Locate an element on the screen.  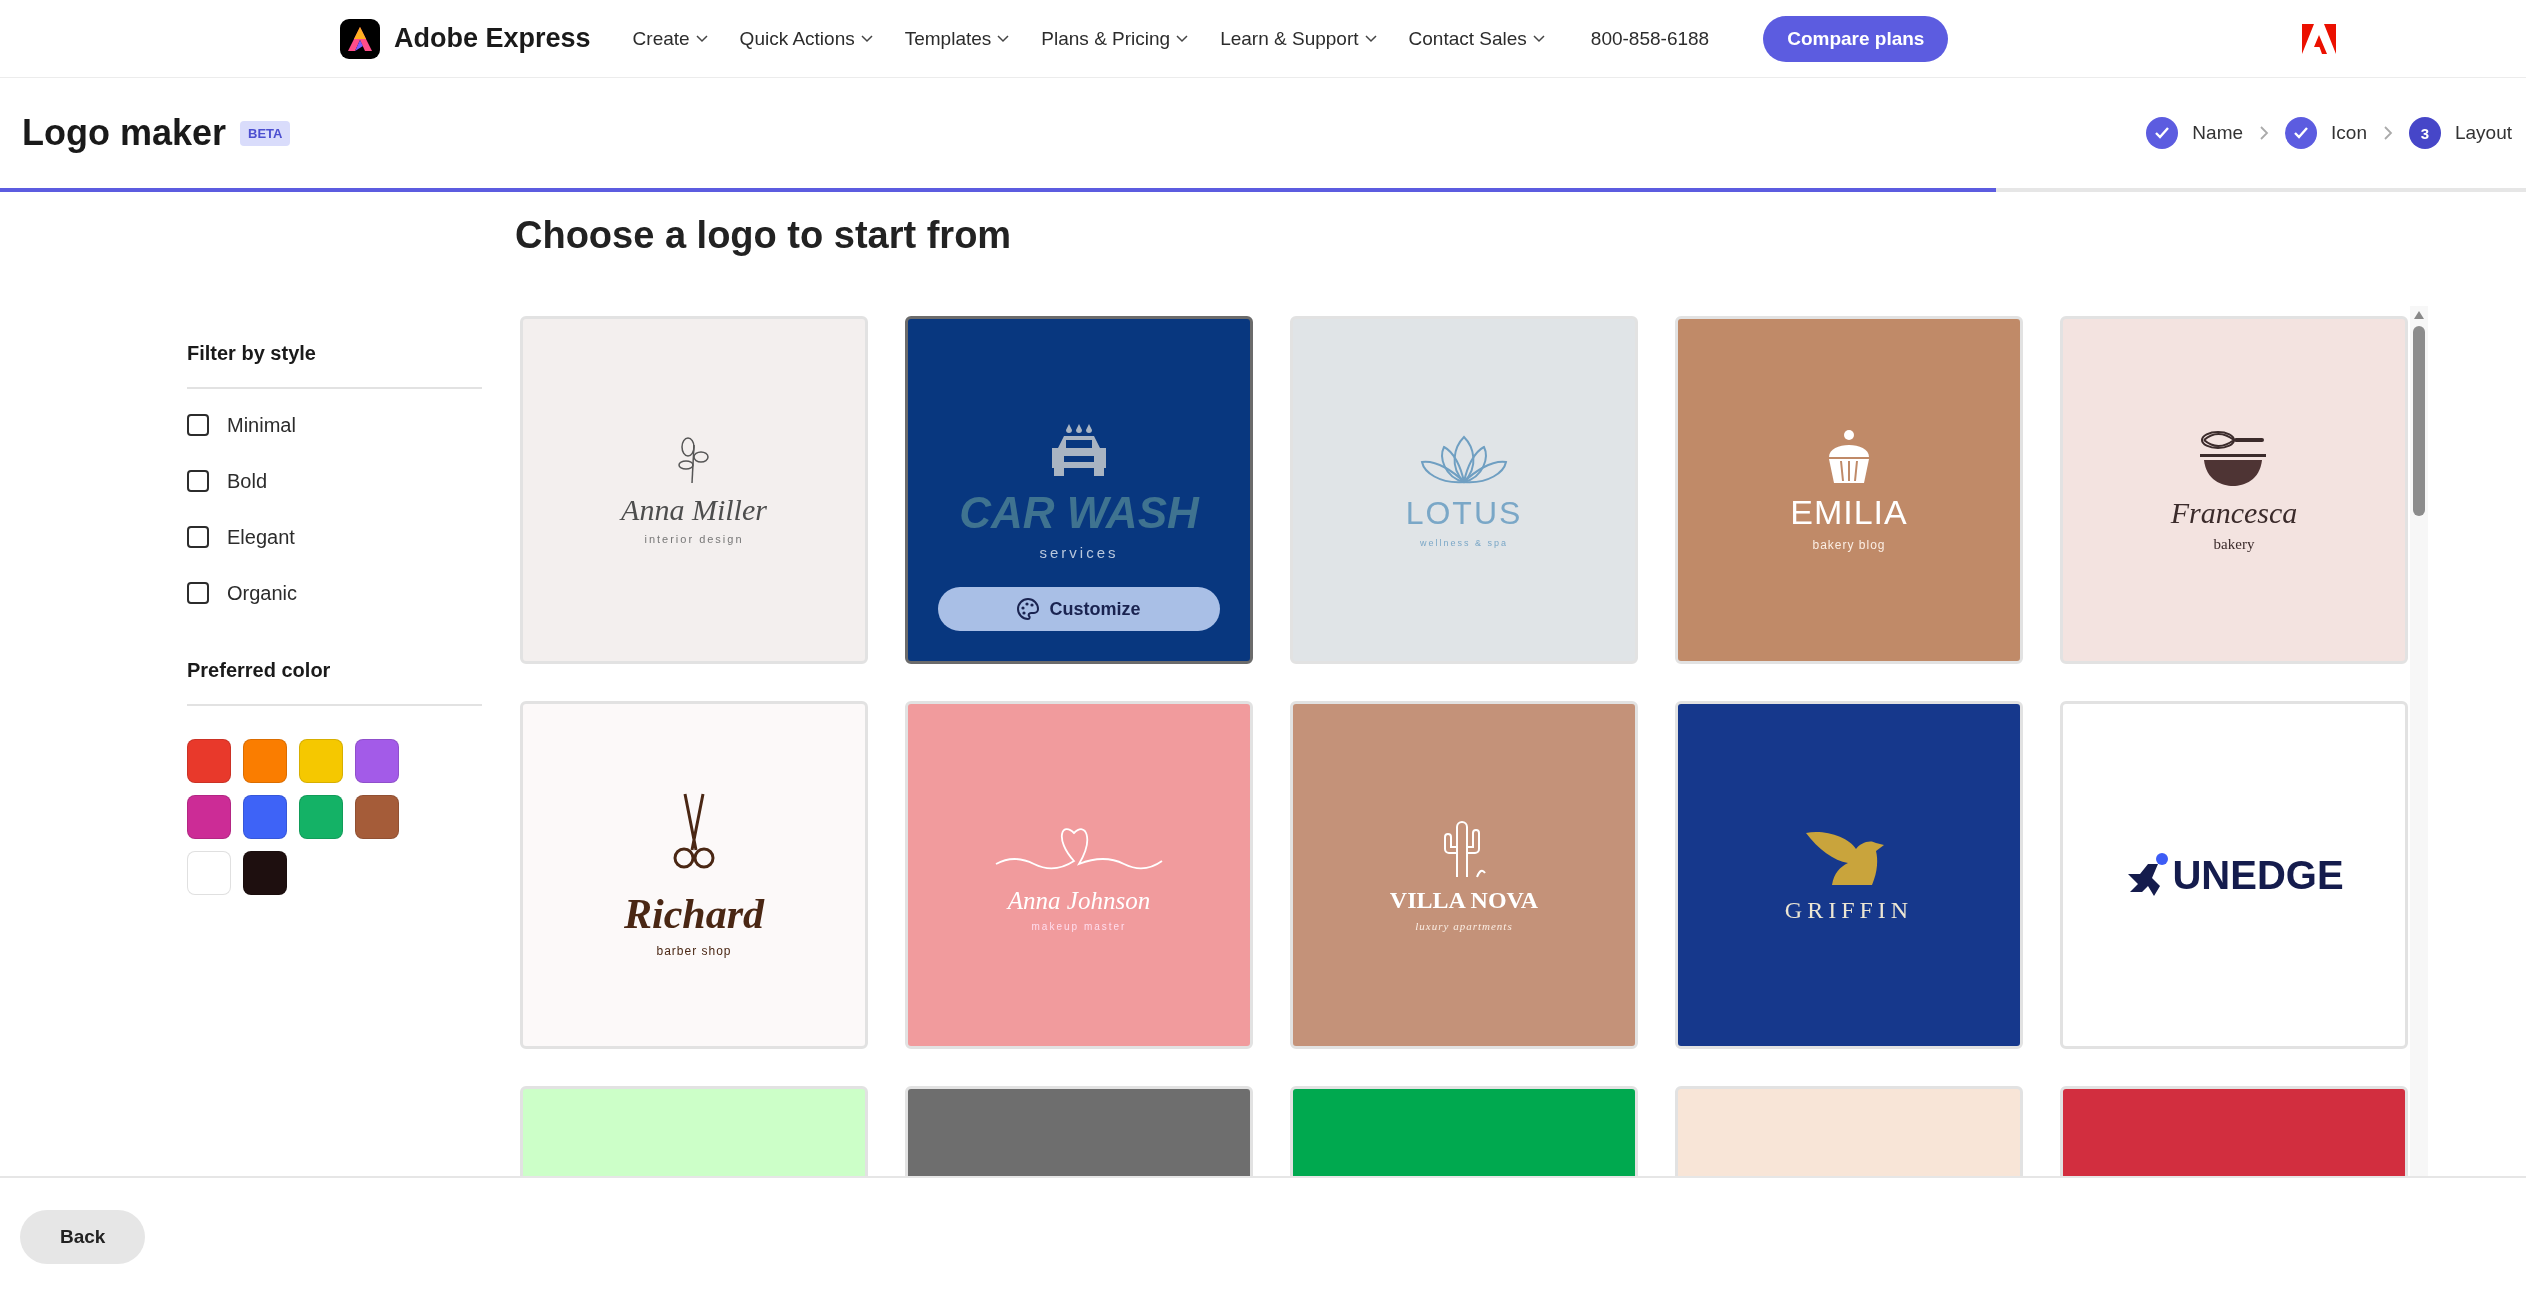
logo-template-card: Anna Miller interior design is located at coordinates (694, 490).